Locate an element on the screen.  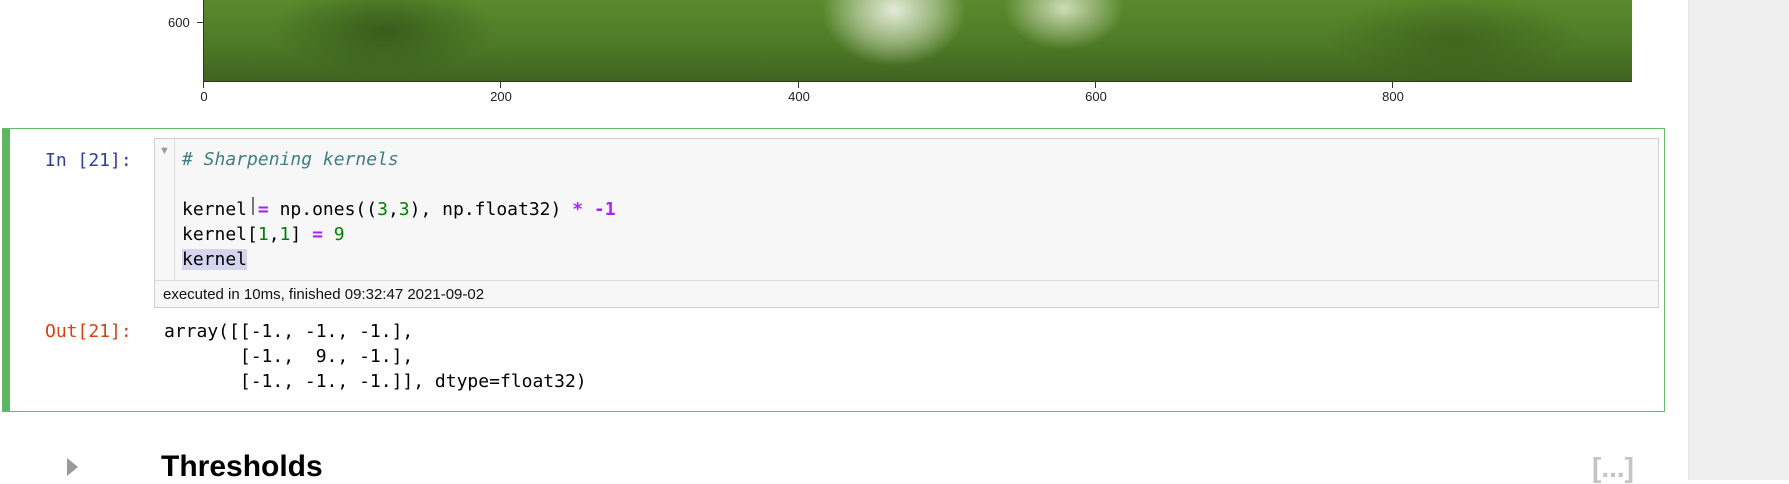
output-line: [-1., 9., -1.], is located at coordinates (289, 356).